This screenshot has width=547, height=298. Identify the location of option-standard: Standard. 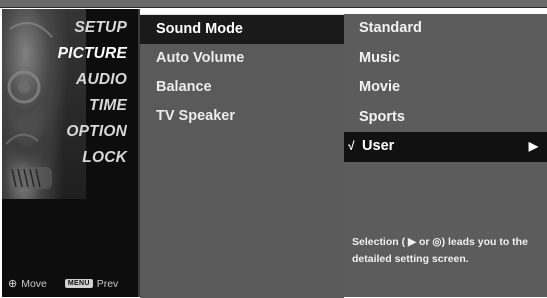
(445, 29).